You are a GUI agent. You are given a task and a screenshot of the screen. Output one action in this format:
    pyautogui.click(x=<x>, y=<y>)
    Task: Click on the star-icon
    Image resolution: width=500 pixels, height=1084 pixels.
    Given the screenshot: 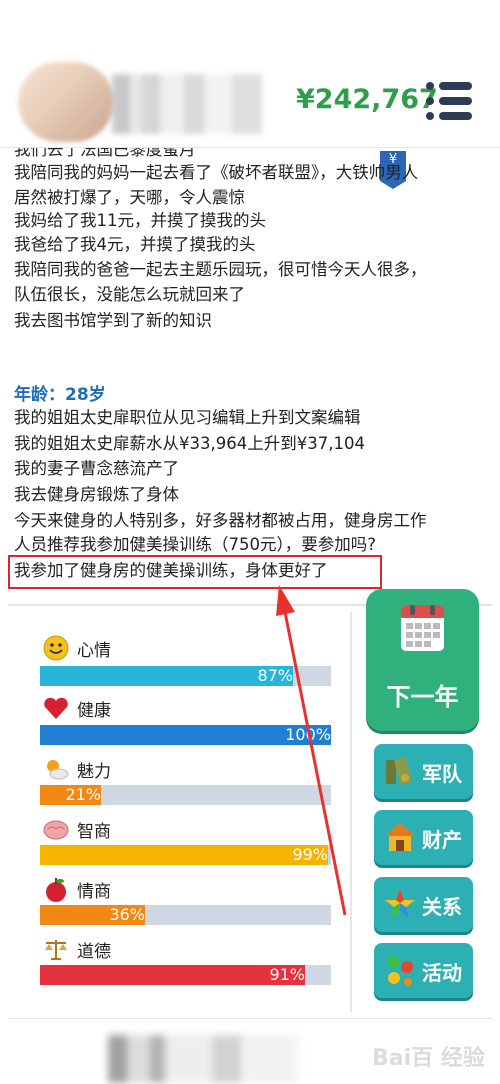 What is the action you would take?
    pyautogui.click(x=400, y=903)
    